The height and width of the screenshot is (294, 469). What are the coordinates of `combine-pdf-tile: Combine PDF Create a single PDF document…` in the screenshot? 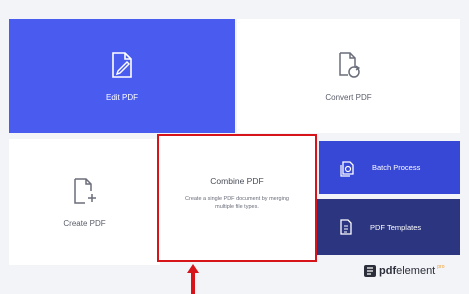 It's located at (237, 198).